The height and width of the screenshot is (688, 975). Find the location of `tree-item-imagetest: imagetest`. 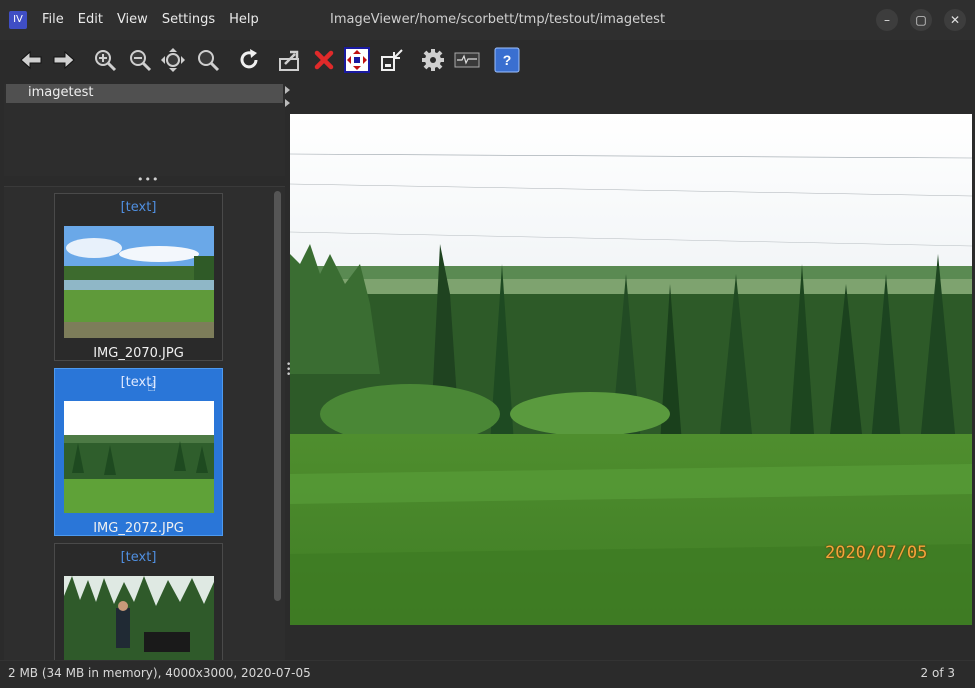

tree-item-imagetest: imagetest is located at coordinates (144, 93).